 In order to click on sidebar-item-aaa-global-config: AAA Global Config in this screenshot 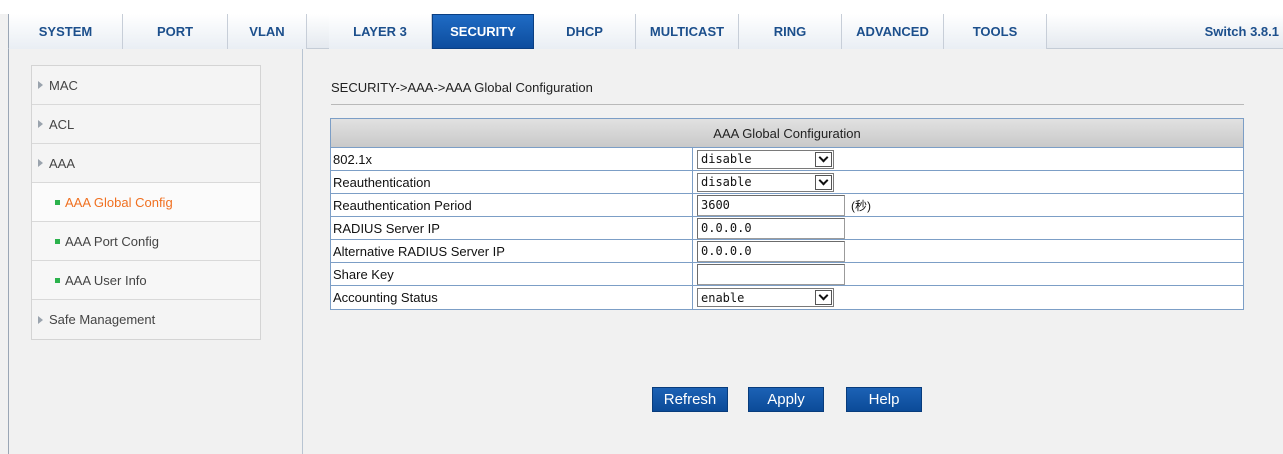, I will do `click(146, 202)`.